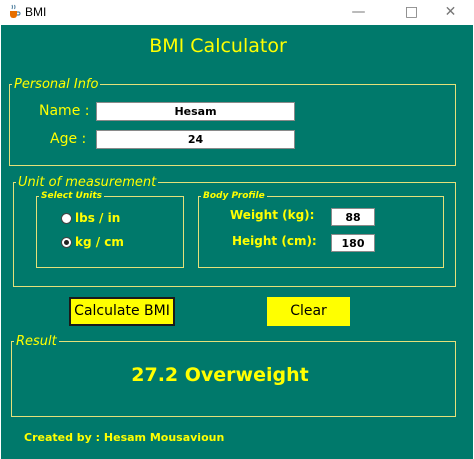 This screenshot has height=459, width=474. I want to click on weight-label: Weight (kg):, so click(272, 215).